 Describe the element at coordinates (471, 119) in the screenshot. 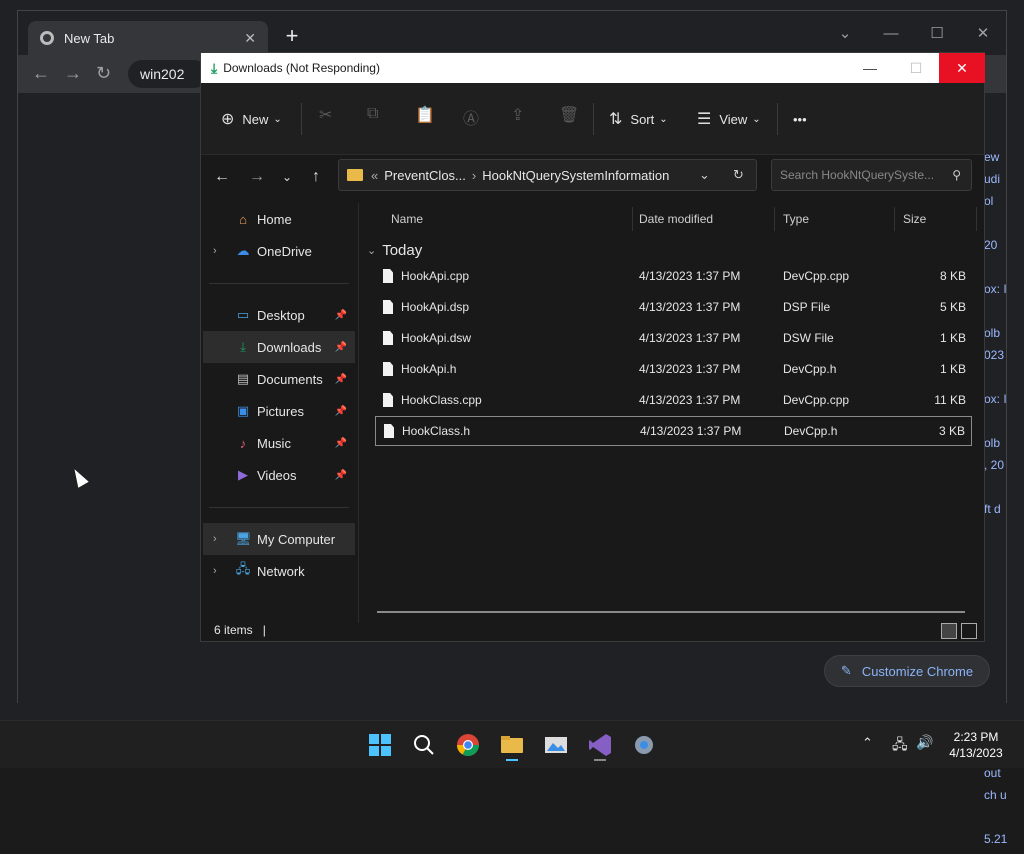

I see `rename-icon: Ⓐ` at that location.